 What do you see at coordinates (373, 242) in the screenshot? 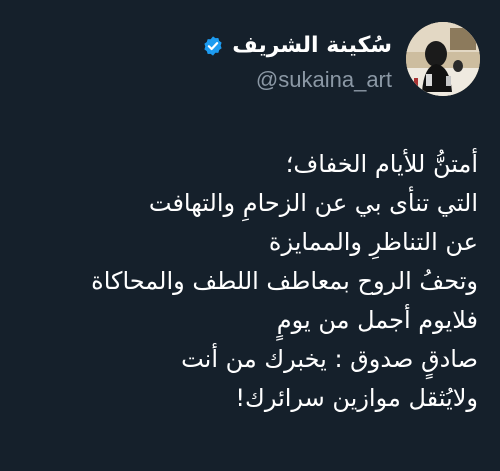
I see `tweet-line: عن التناظرِ والممايزة` at bounding box center [373, 242].